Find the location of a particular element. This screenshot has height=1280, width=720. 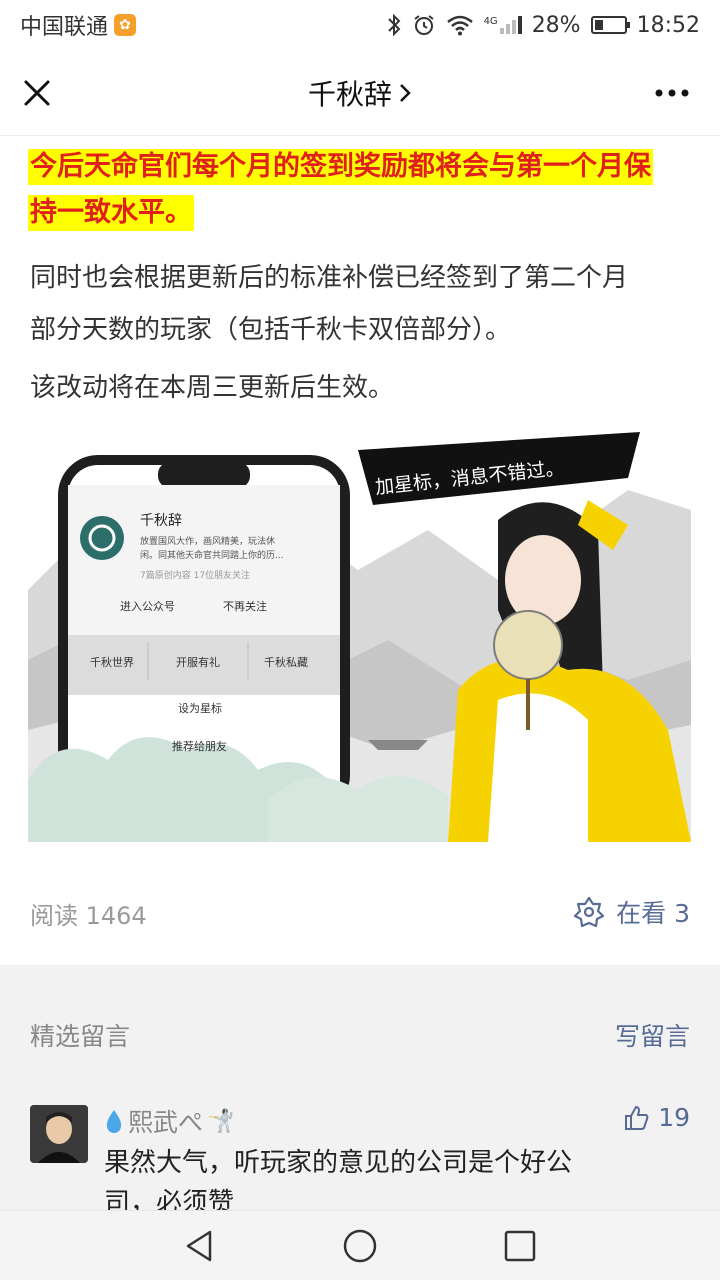

account-title-link: 千秋辞 is located at coordinates (360, 93).